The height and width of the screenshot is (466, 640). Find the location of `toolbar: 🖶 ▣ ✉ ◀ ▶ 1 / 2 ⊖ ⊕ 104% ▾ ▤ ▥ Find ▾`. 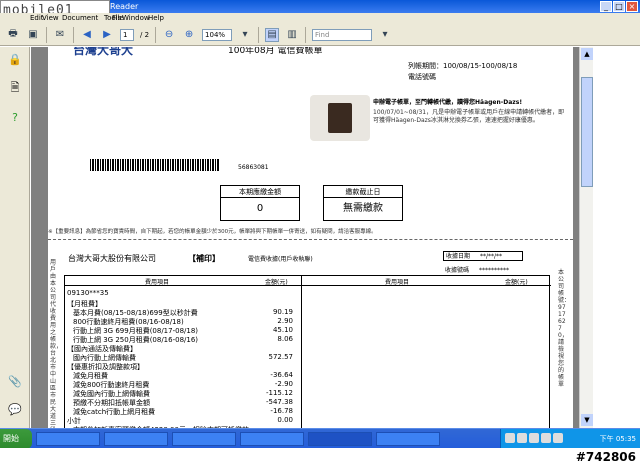

toolbar: 🖶 ▣ ✉ ◀ ▶ 1 / 2 ⊖ ⊕ 104% ▾ ▤ ▥ Find ▾ is located at coordinates (320, 35).